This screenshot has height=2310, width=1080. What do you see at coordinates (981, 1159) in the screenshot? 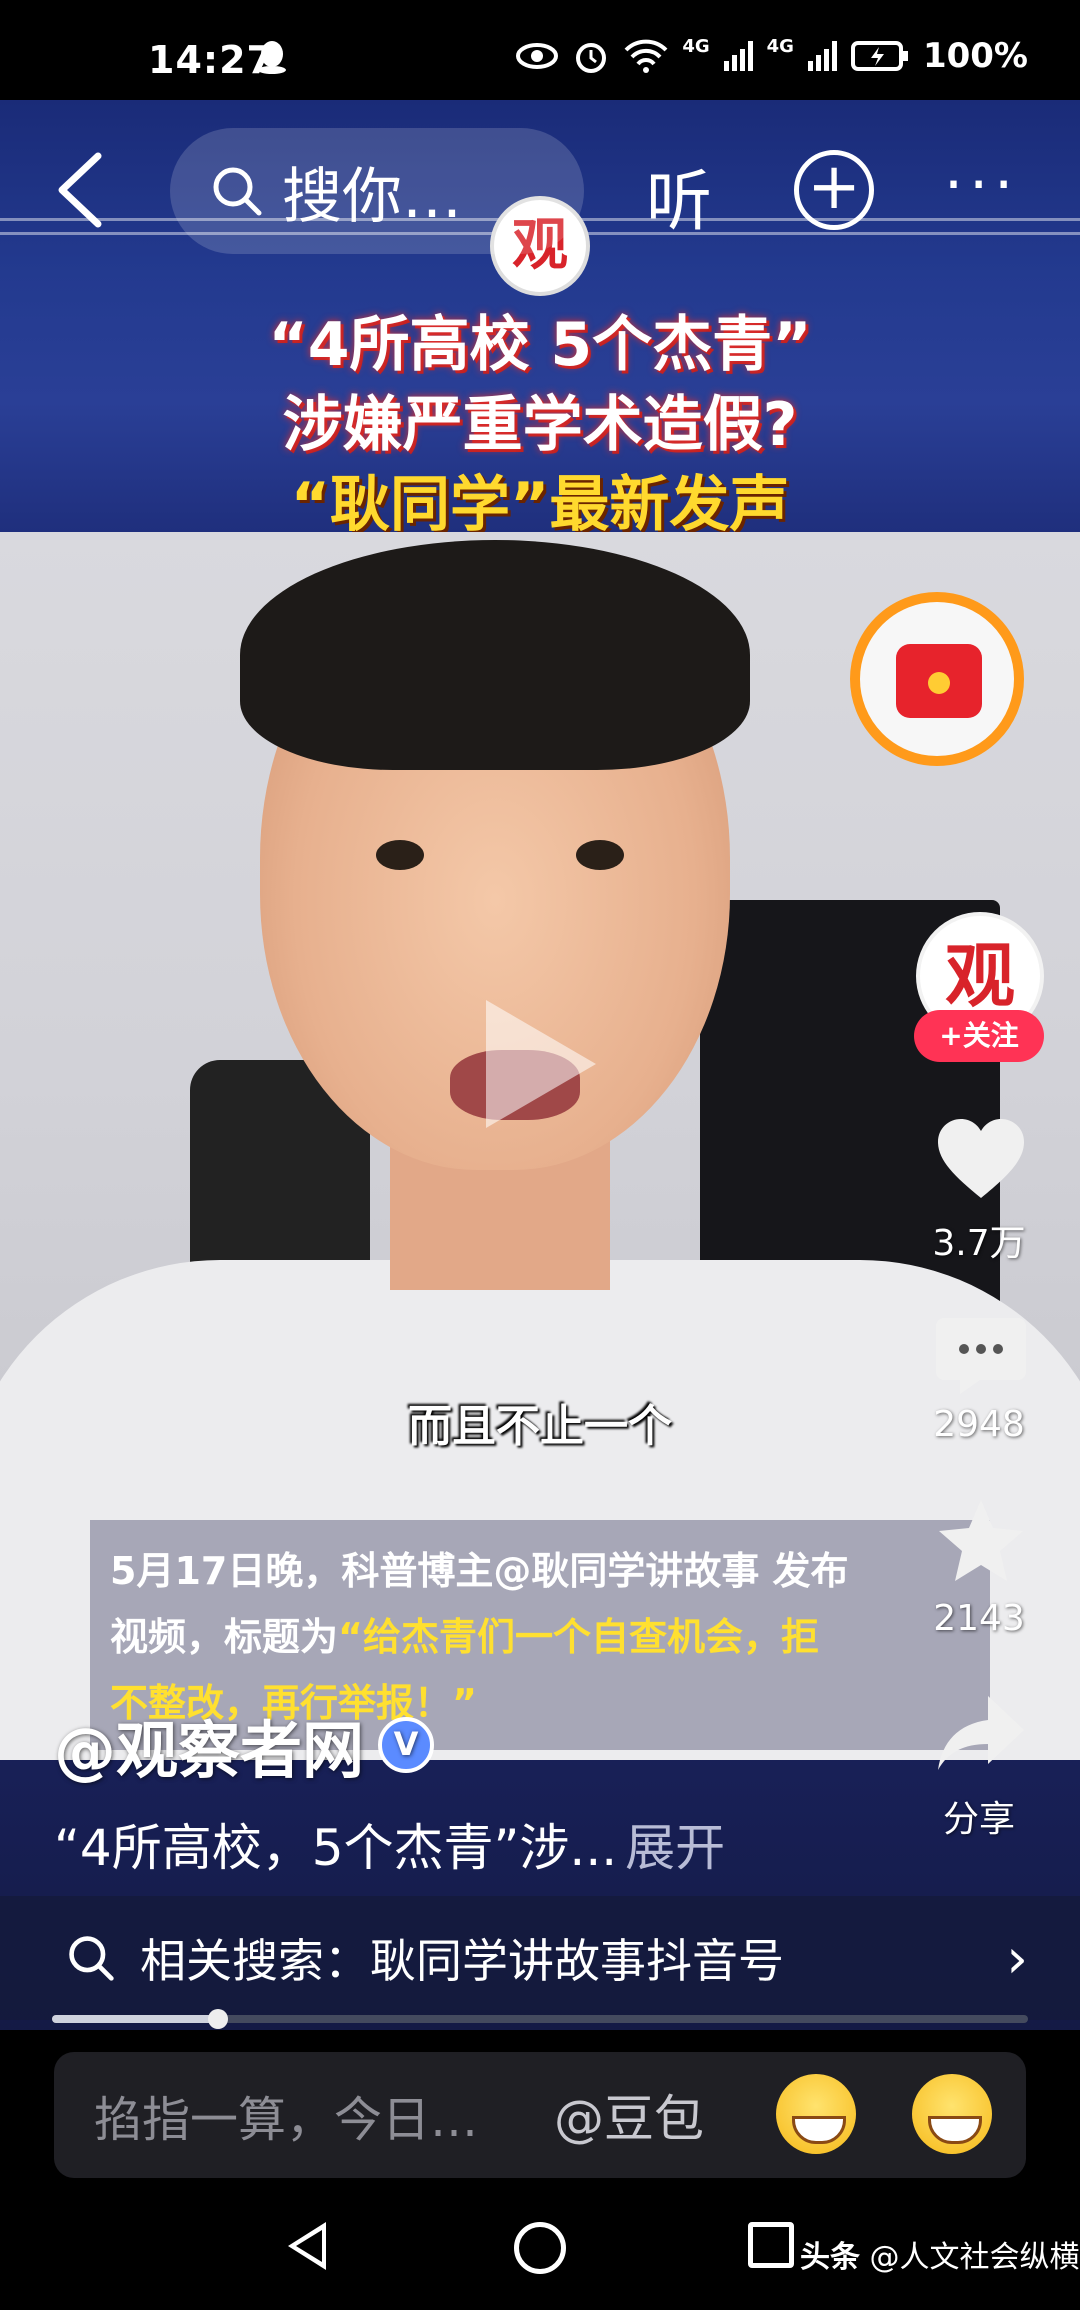
I see `like-heart-icon` at bounding box center [981, 1159].